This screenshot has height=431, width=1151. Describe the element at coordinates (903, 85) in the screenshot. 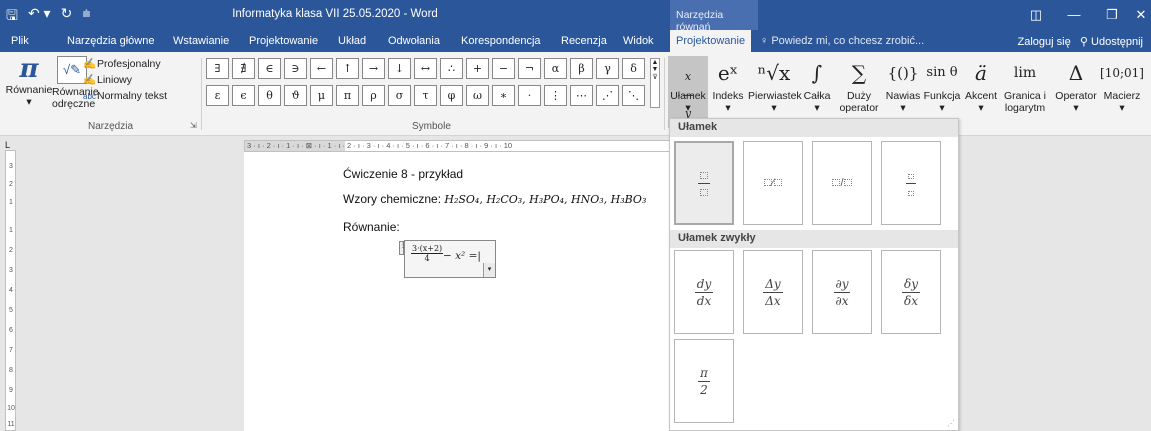

I see `structure-bracket-button: {()} Nawias ▾` at that location.